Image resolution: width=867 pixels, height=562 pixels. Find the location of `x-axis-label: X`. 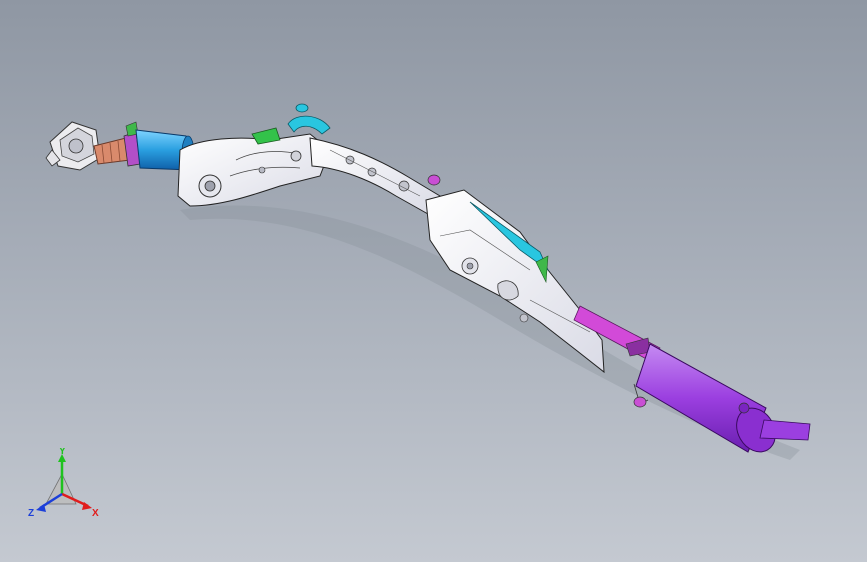

x-axis-label: X is located at coordinates (95, 513).